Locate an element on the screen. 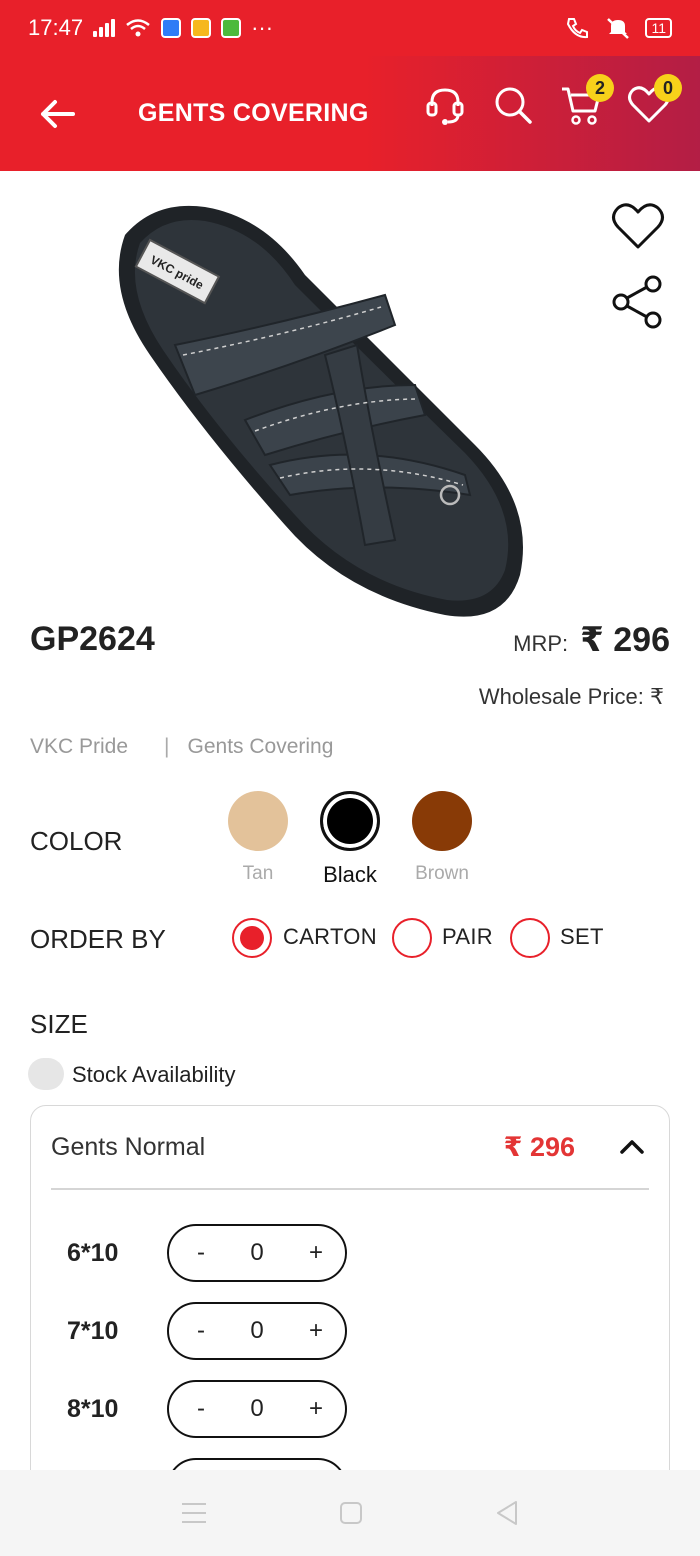 This screenshot has width=700, height=1556. wholesale-price: Wholesale Price: ₹ is located at coordinates (571, 696).